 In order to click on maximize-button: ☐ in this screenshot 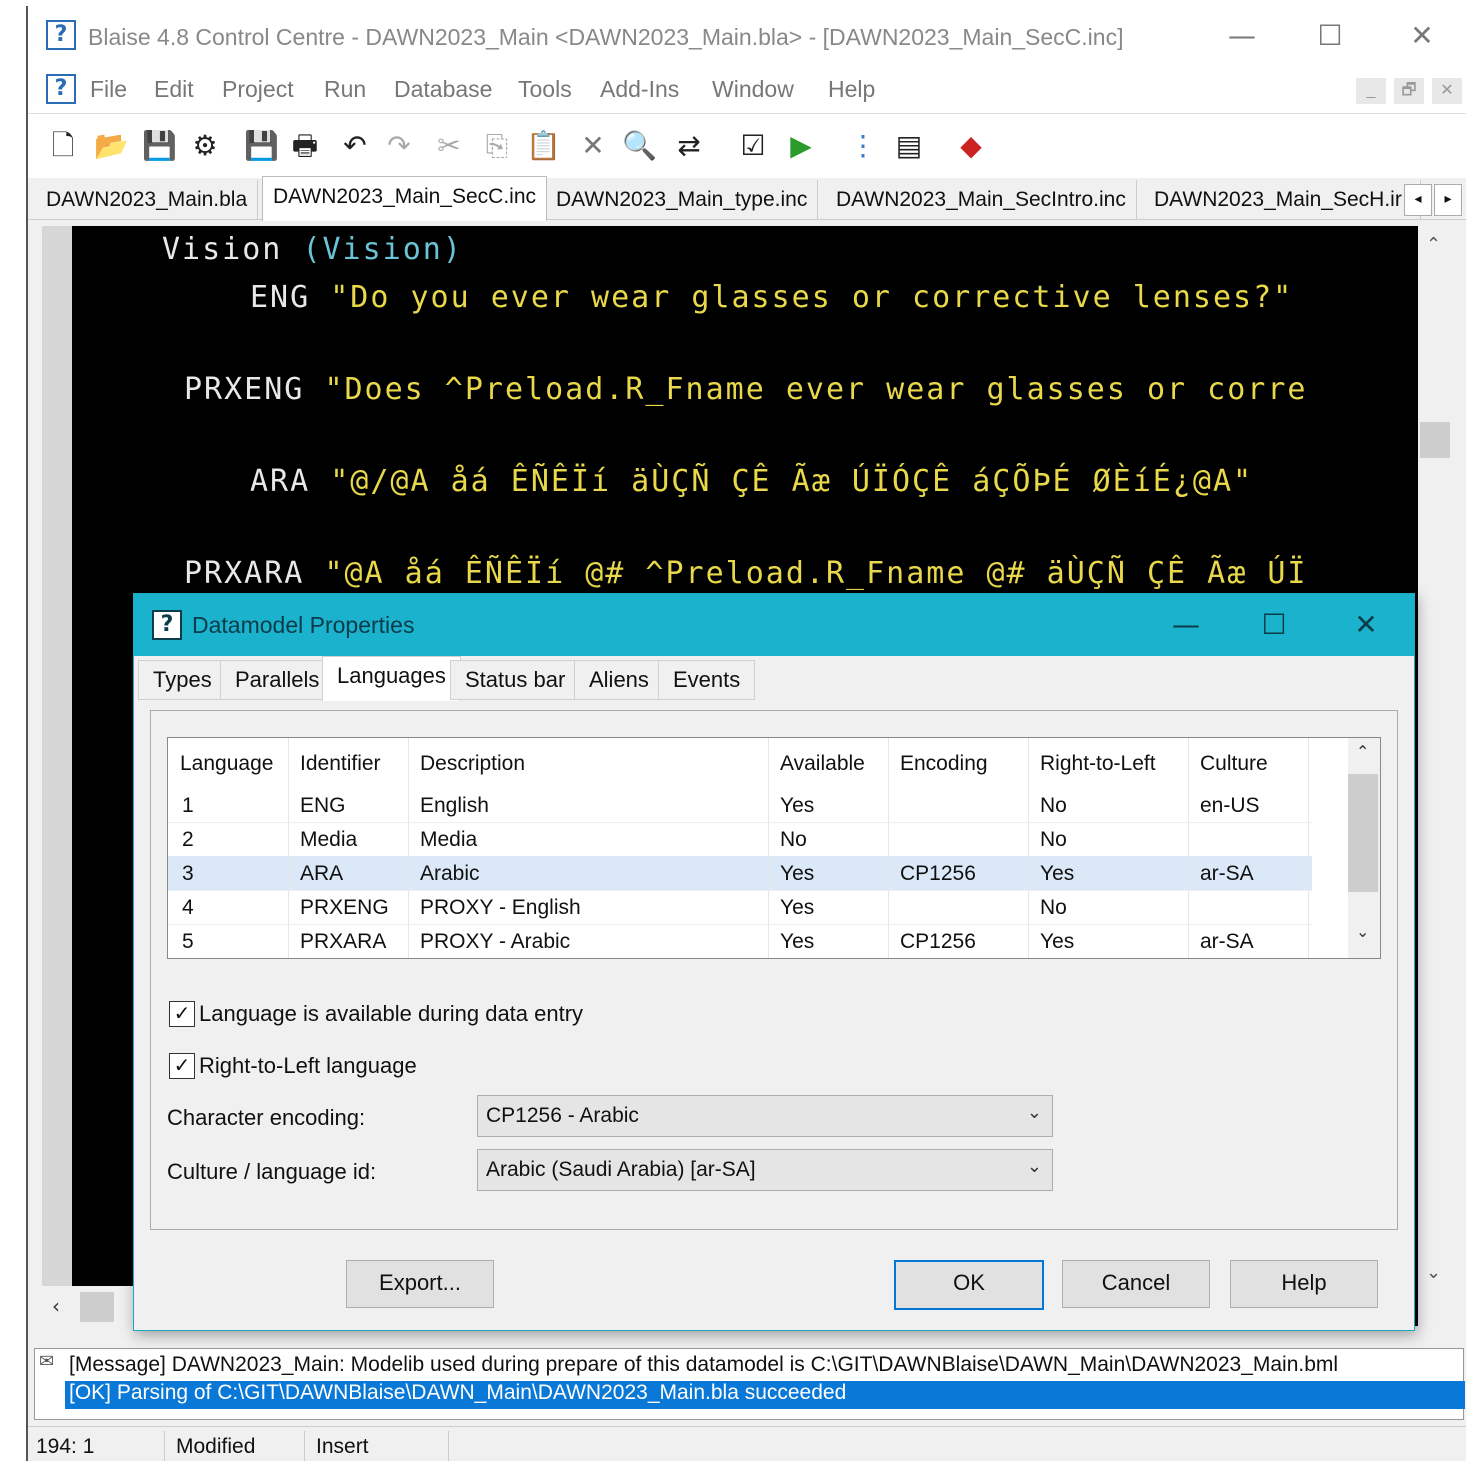, I will do `click(1330, 36)`.